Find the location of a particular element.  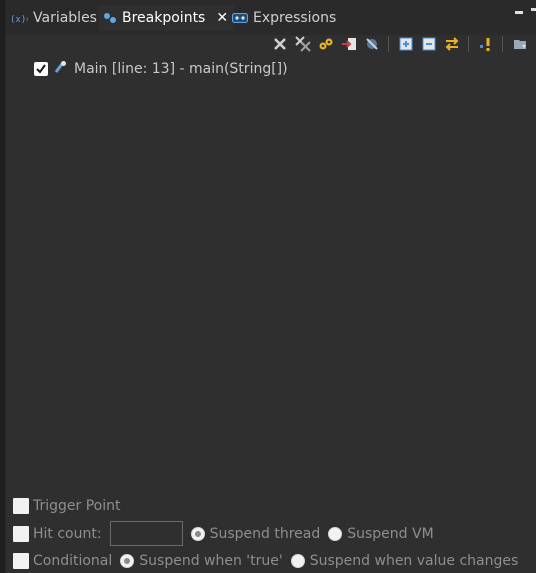

collapse-all-icon is located at coordinates (428, 44).